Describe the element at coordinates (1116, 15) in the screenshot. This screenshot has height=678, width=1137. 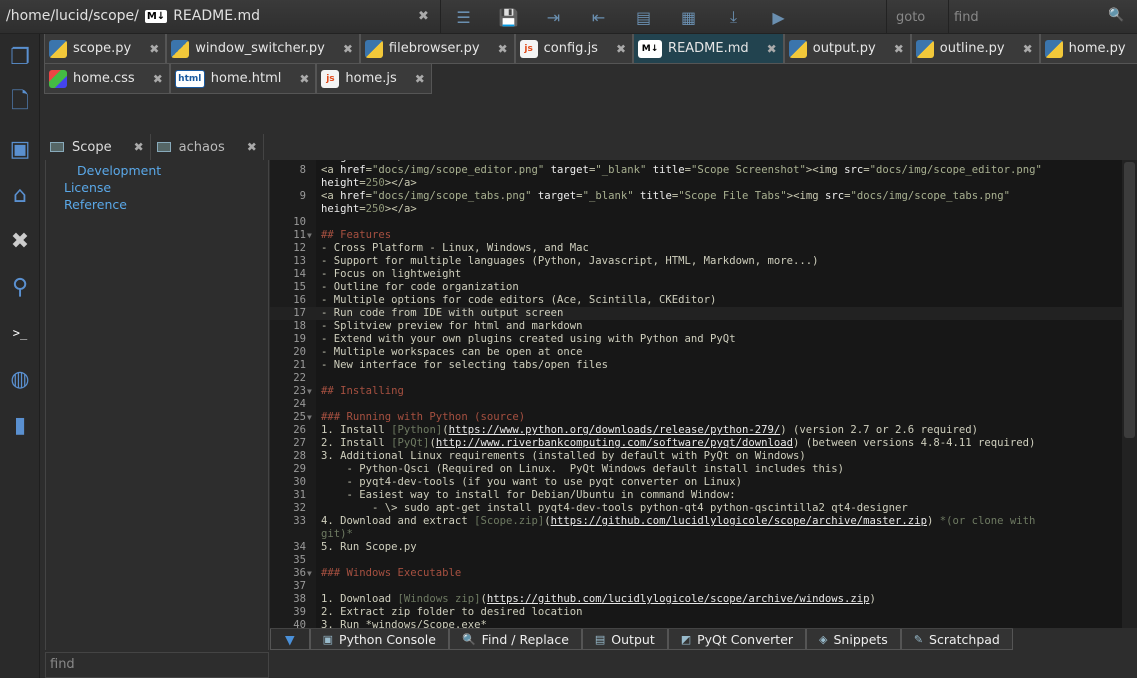
I see `search-icon: 🔍` at that location.